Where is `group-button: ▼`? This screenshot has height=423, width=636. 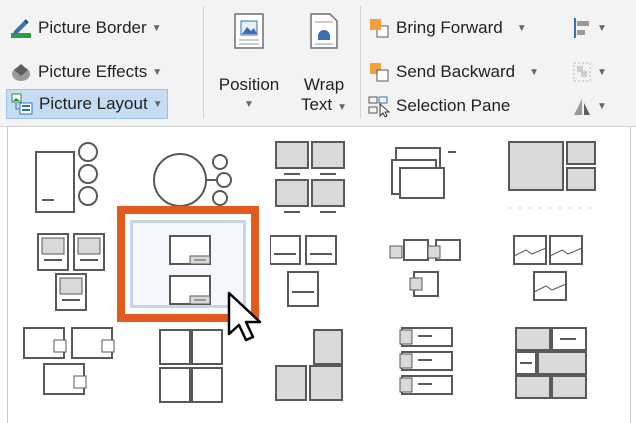 group-button: ▼ is located at coordinates (589, 72).